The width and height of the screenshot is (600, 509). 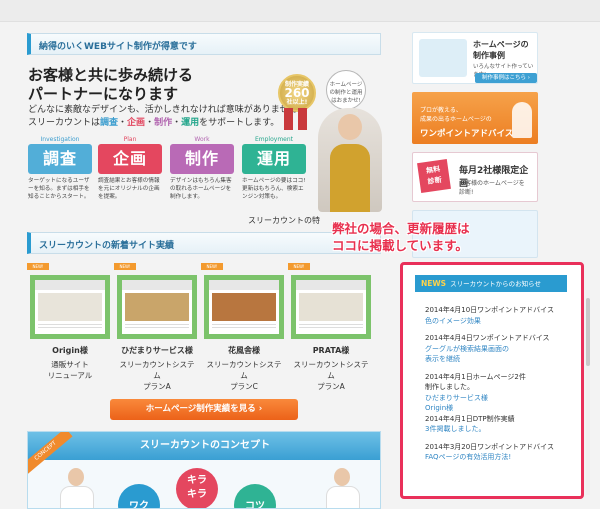 I want to click on step-plan: Plan 企画 調査結果とお客様の情報を元にオリジナルの企画を提案。, so click(x=130, y=176).